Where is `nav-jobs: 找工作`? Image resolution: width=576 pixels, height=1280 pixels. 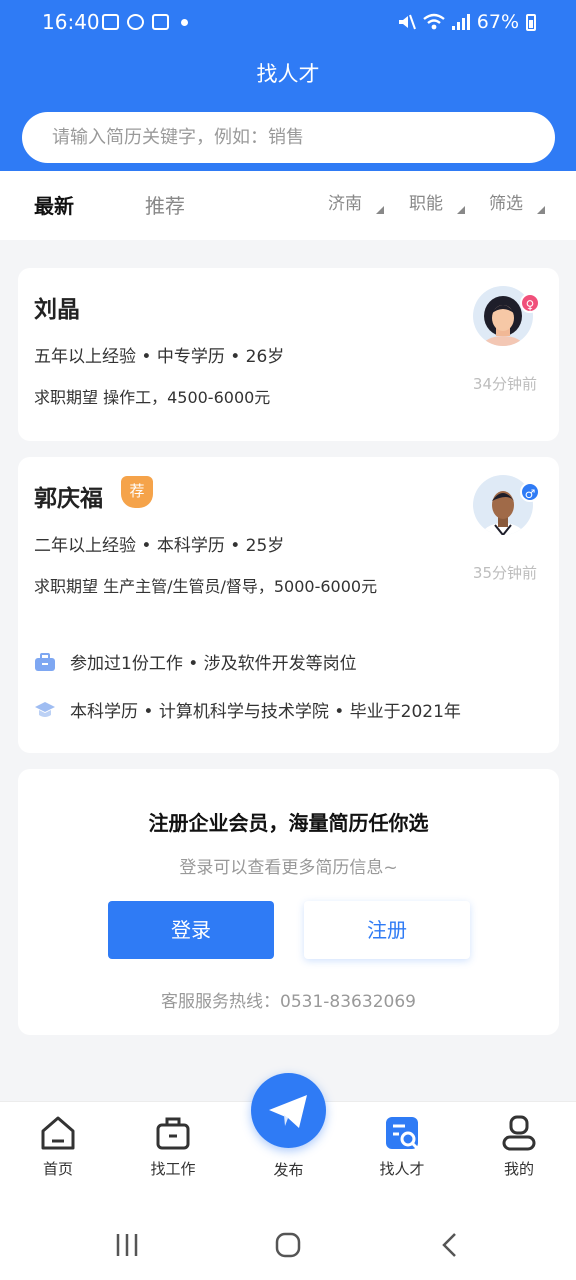 nav-jobs: 找工作 is located at coordinates (173, 1146).